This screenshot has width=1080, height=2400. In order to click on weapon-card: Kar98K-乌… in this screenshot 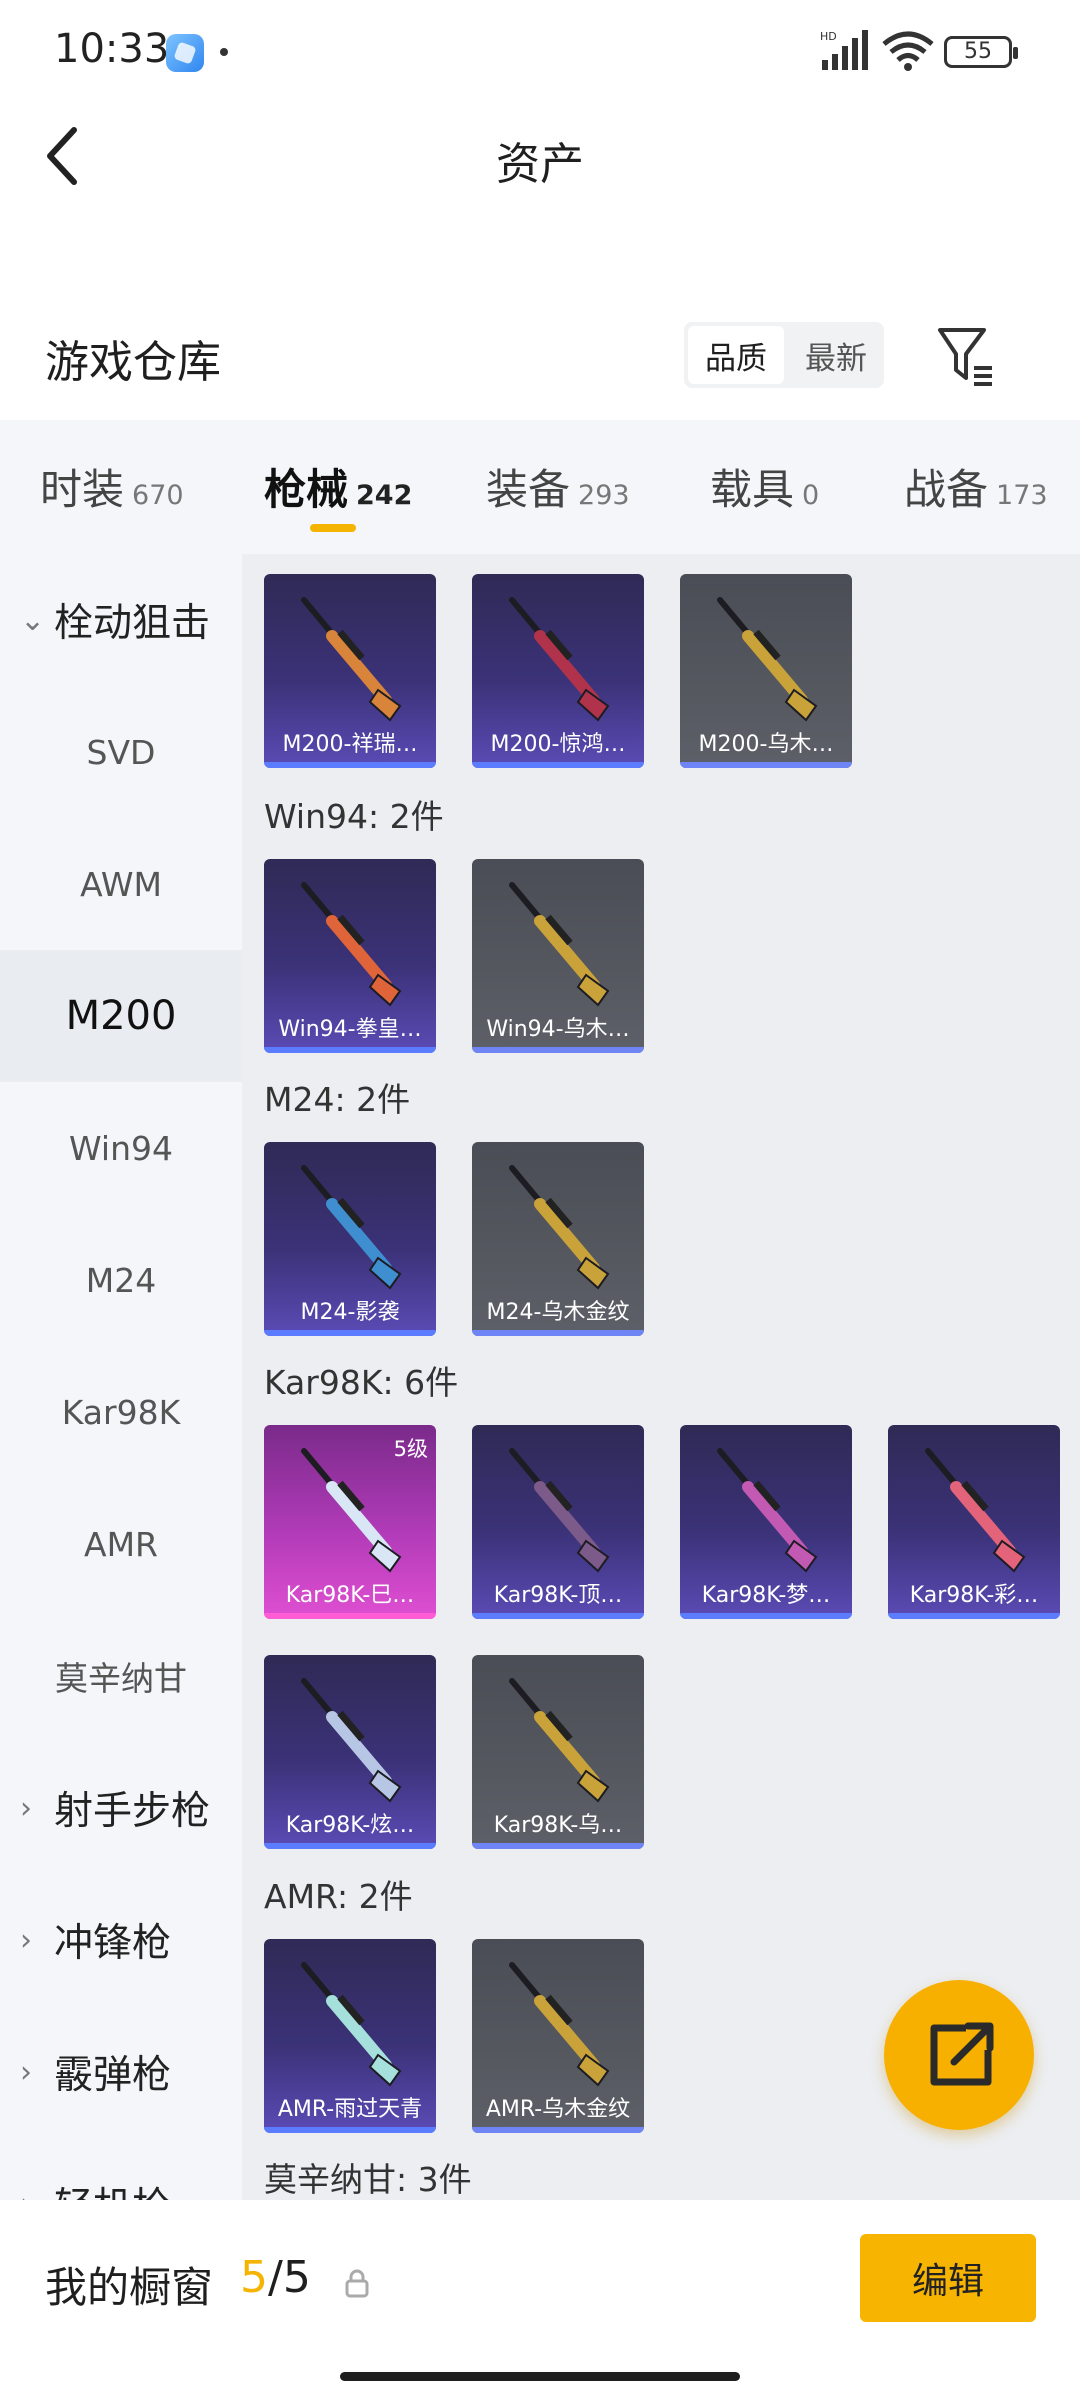, I will do `click(558, 1752)`.